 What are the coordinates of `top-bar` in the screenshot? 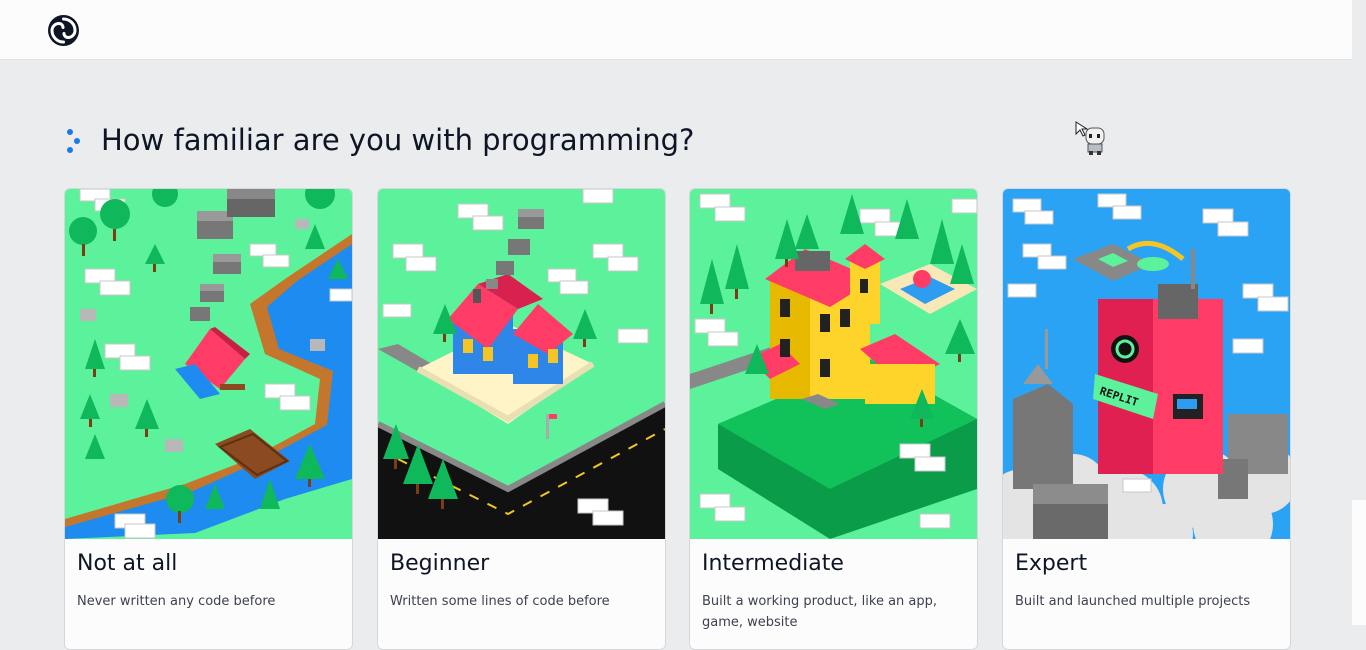 It's located at (676, 30).